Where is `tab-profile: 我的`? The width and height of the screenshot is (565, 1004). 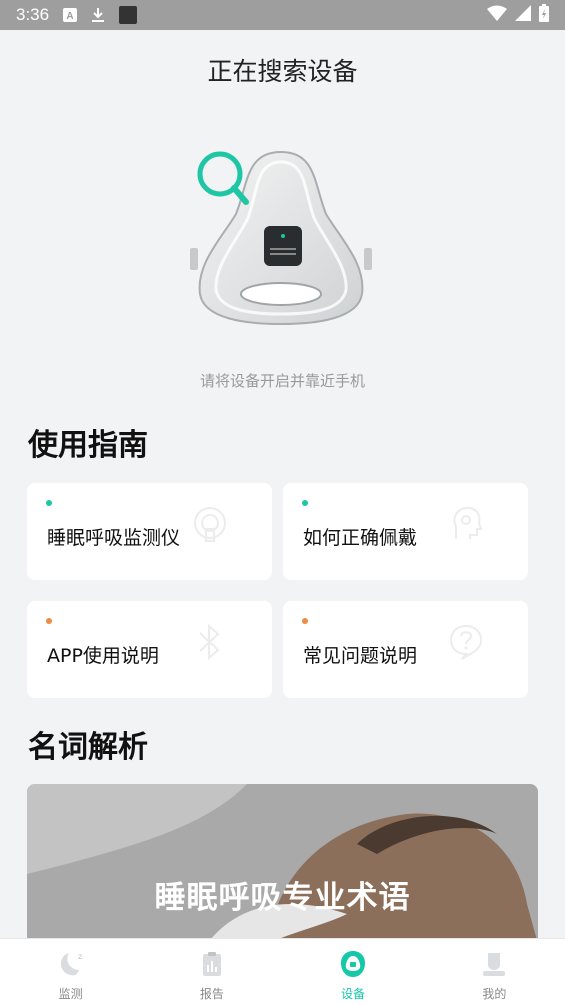
tab-profile: 我的 is located at coordinates (494, 971).